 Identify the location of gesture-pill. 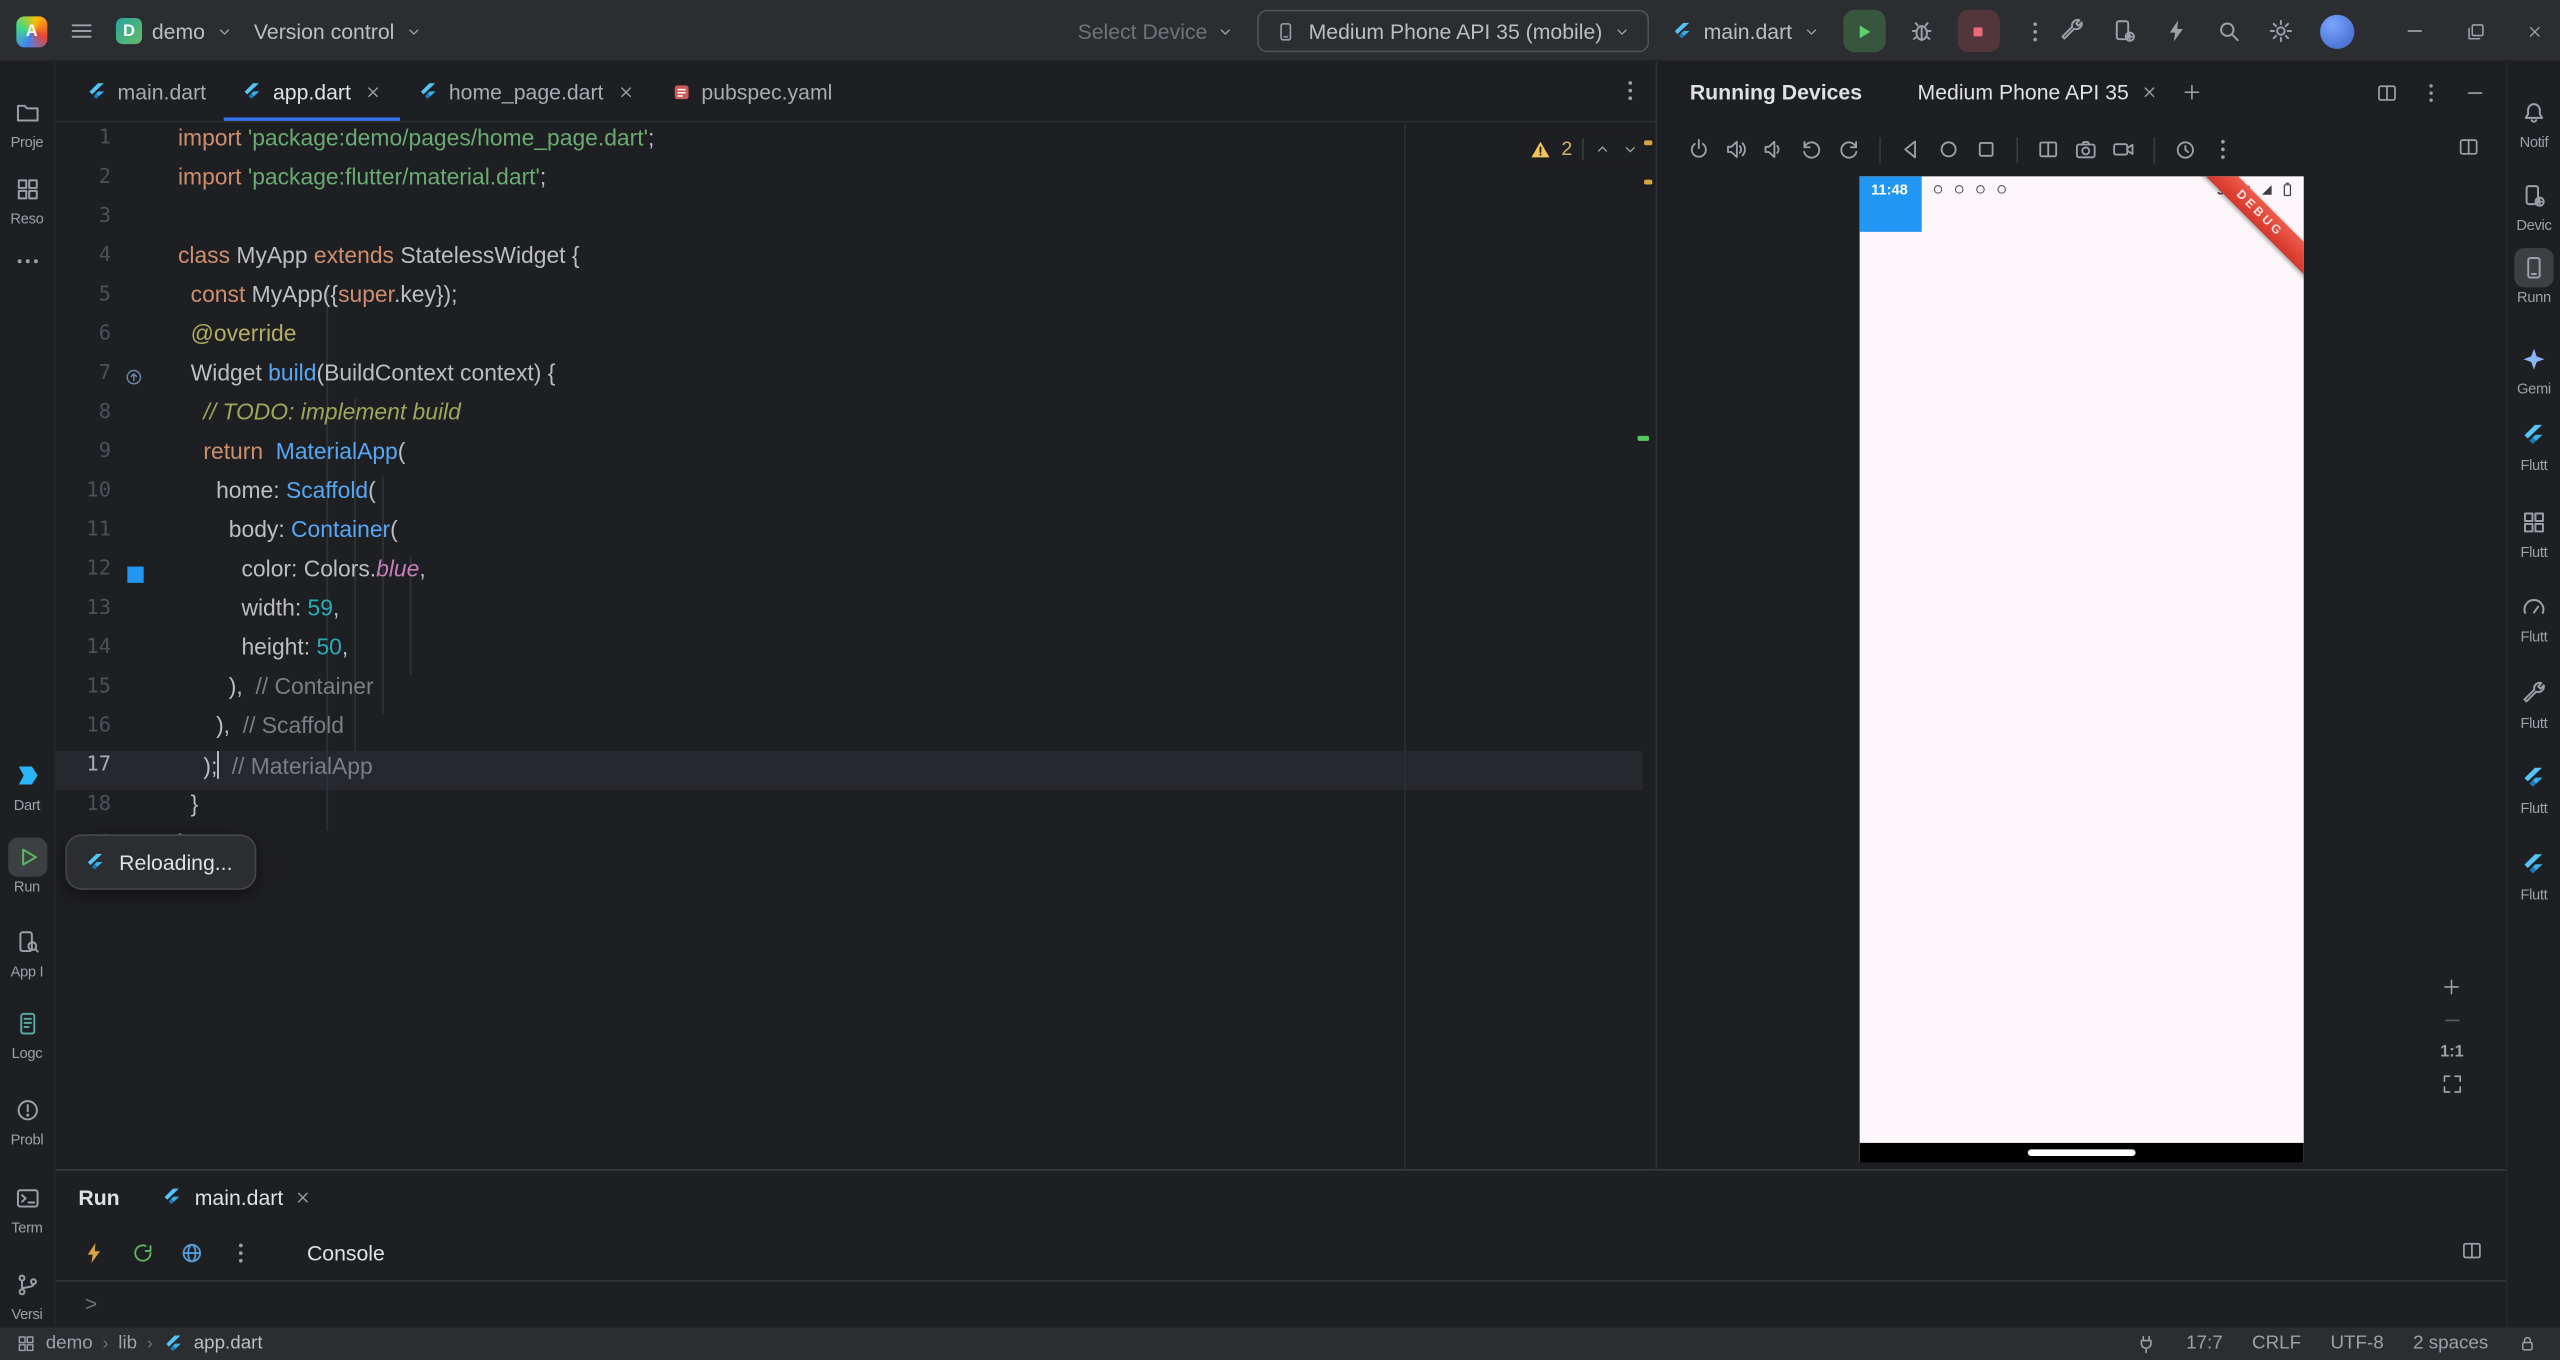
(2081, 1152).